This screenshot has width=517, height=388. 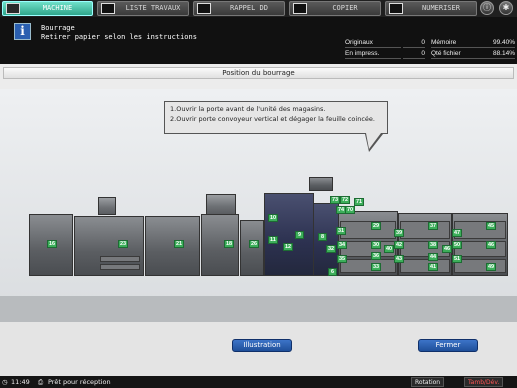 I want to click on jam-tag: 40, so click(x=389, y=249).